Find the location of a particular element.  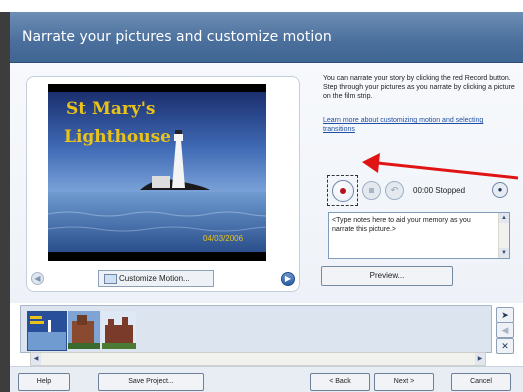

stop-icon is located at coordinates (371, 190).